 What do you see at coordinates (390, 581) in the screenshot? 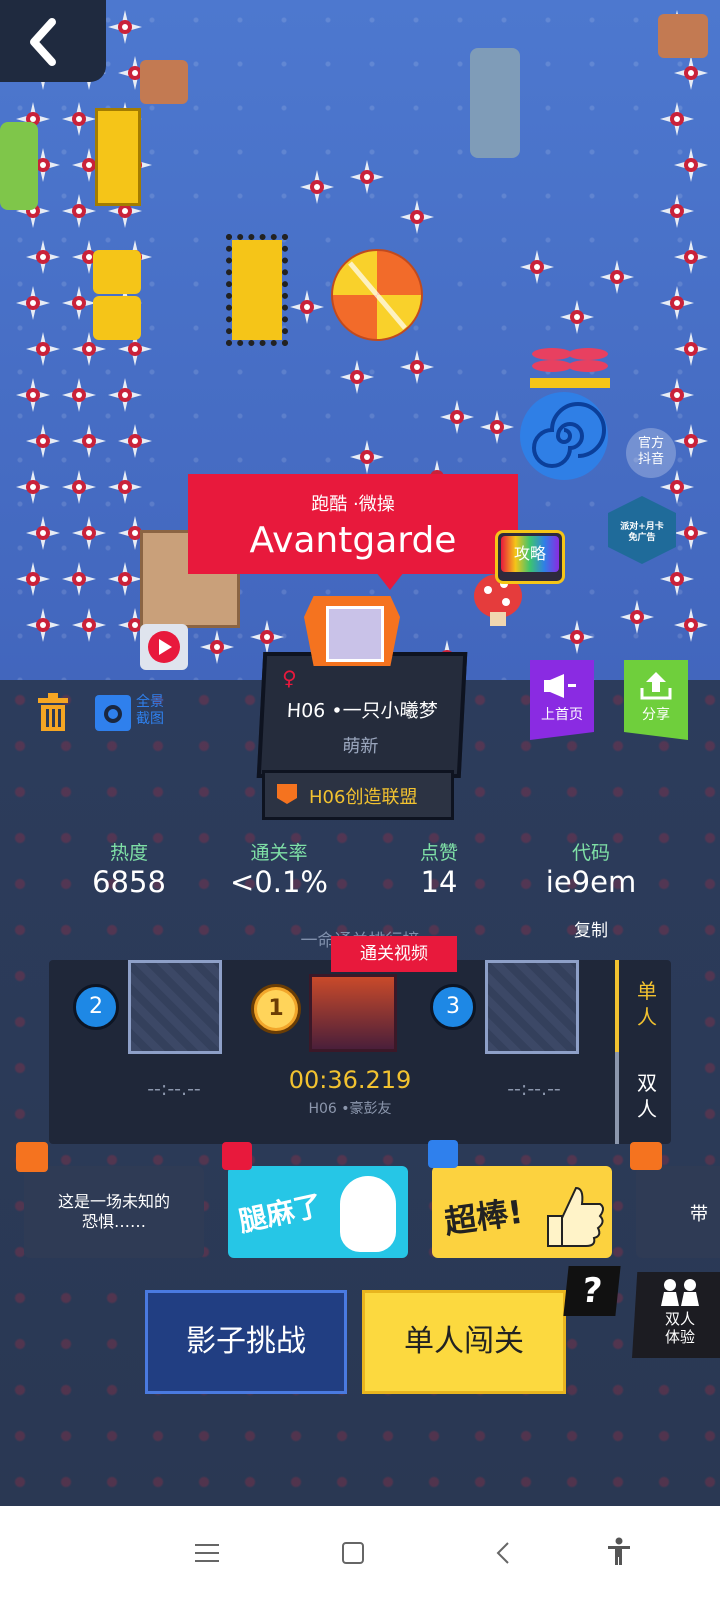
I see `banner-pointer` at bounding box center [390, 581].